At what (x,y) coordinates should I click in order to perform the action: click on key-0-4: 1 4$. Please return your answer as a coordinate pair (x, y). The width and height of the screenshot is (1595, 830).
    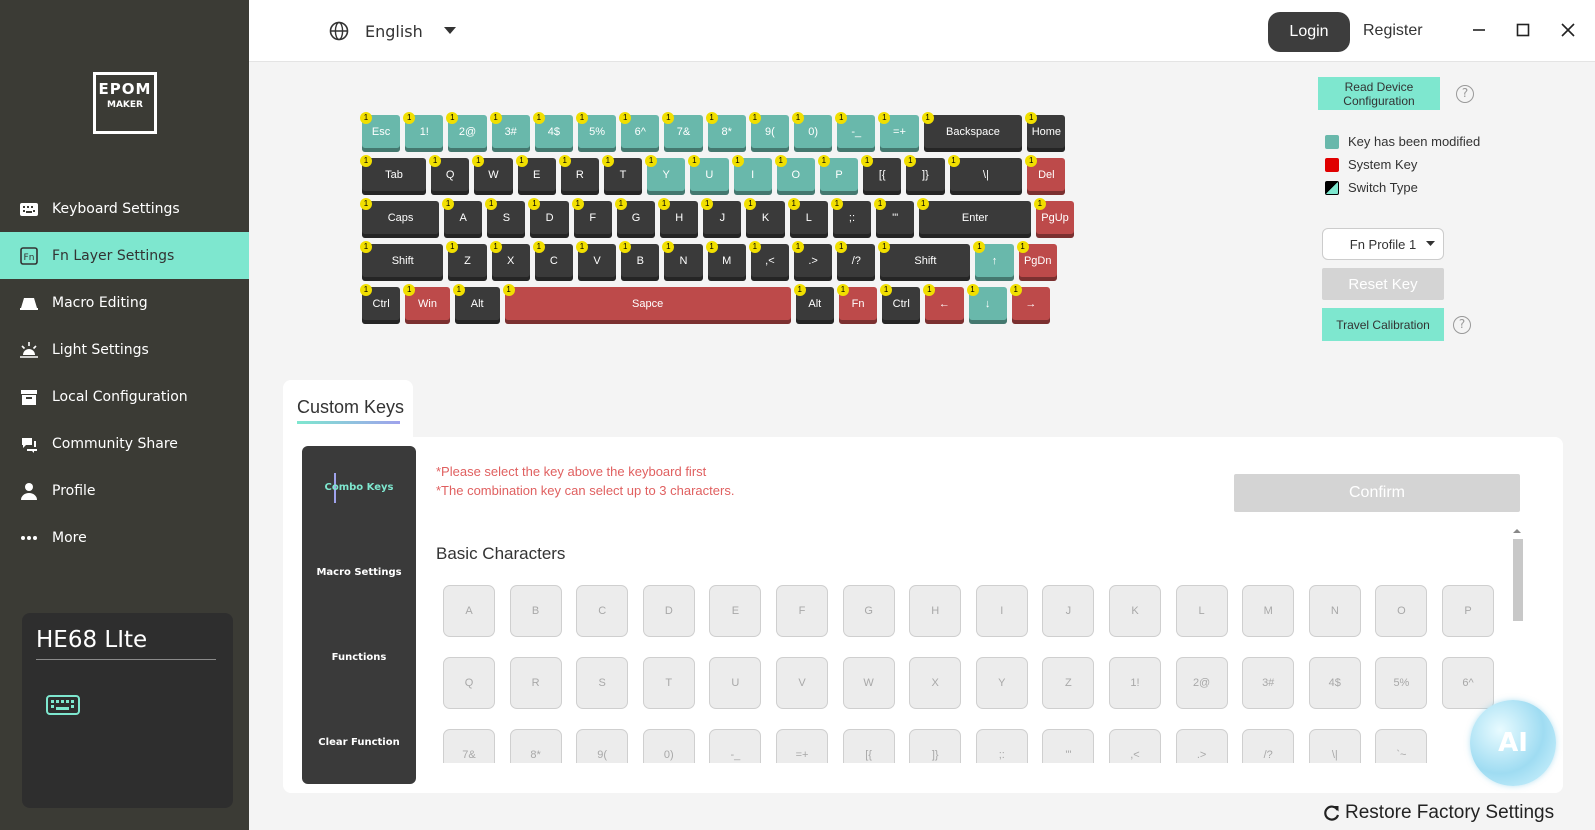
    Looking at the image, I should click on (552, 132).